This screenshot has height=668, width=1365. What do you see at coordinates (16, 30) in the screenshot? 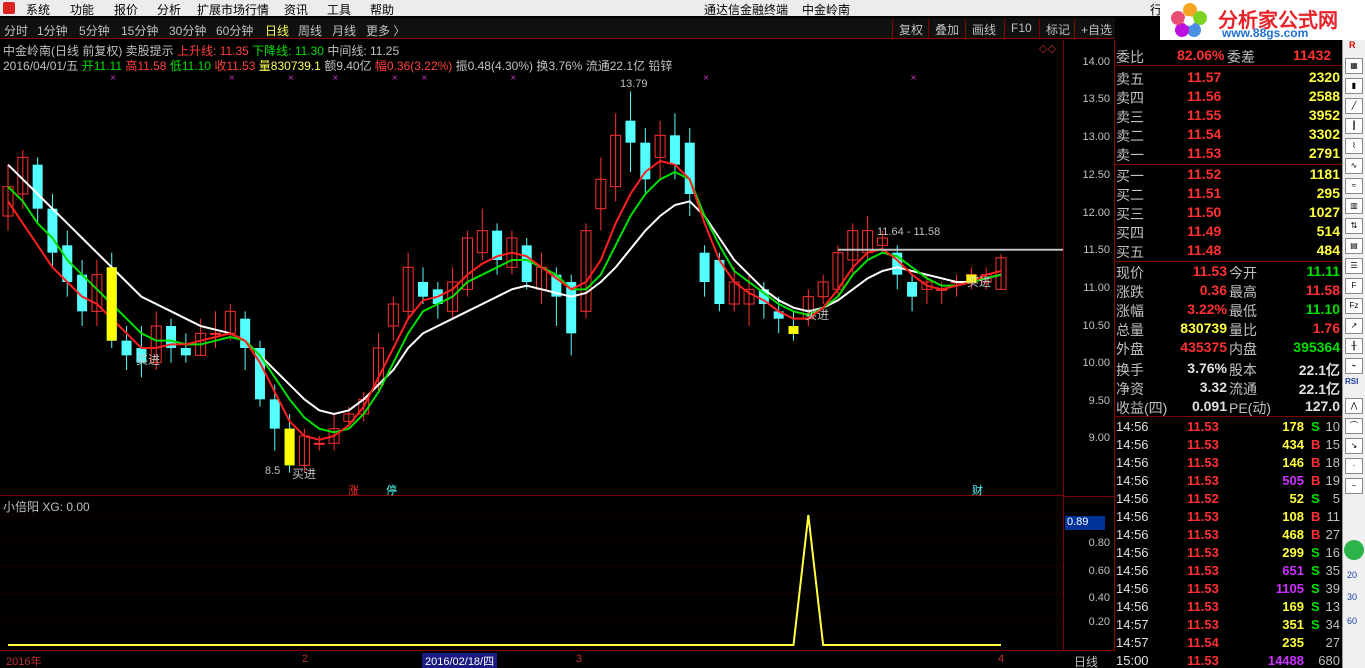
I see `period-tab-intraday: 分时` at bounding box center [16, 30].